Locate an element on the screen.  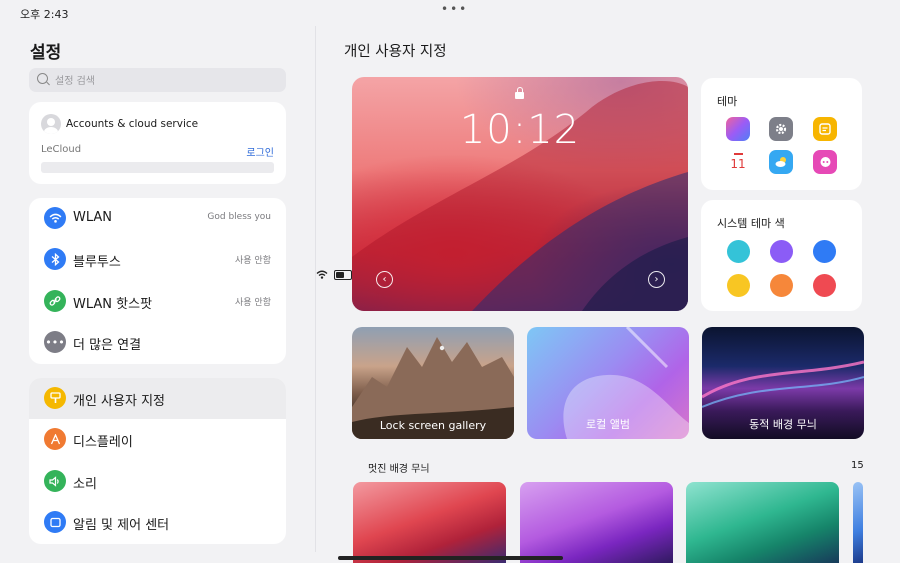
color-swatch-purple is located at coordinates (781, 251).